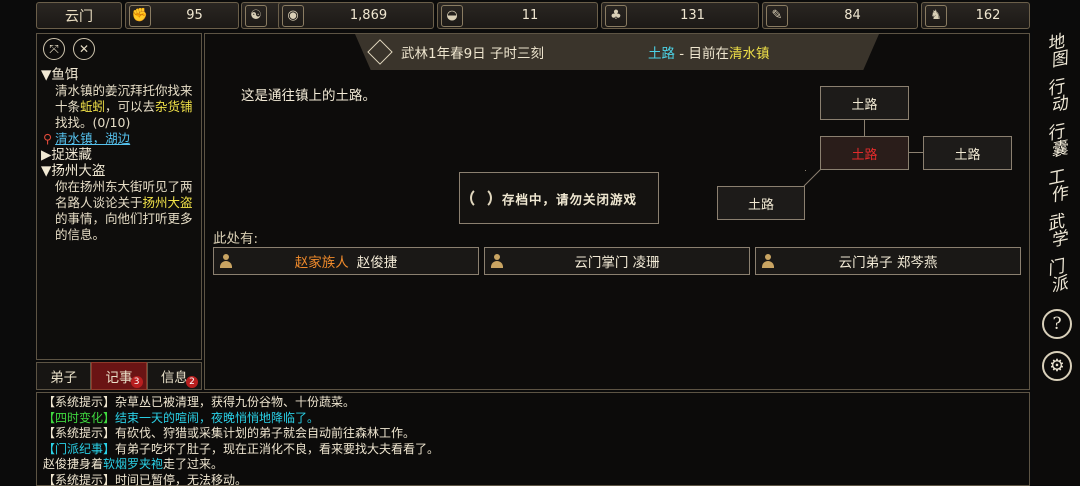  Describe the element at coordinates (533, 479) in the screenshot. I see `log-line: 【系统提示】时间已暂停，无法移动。` at that location.